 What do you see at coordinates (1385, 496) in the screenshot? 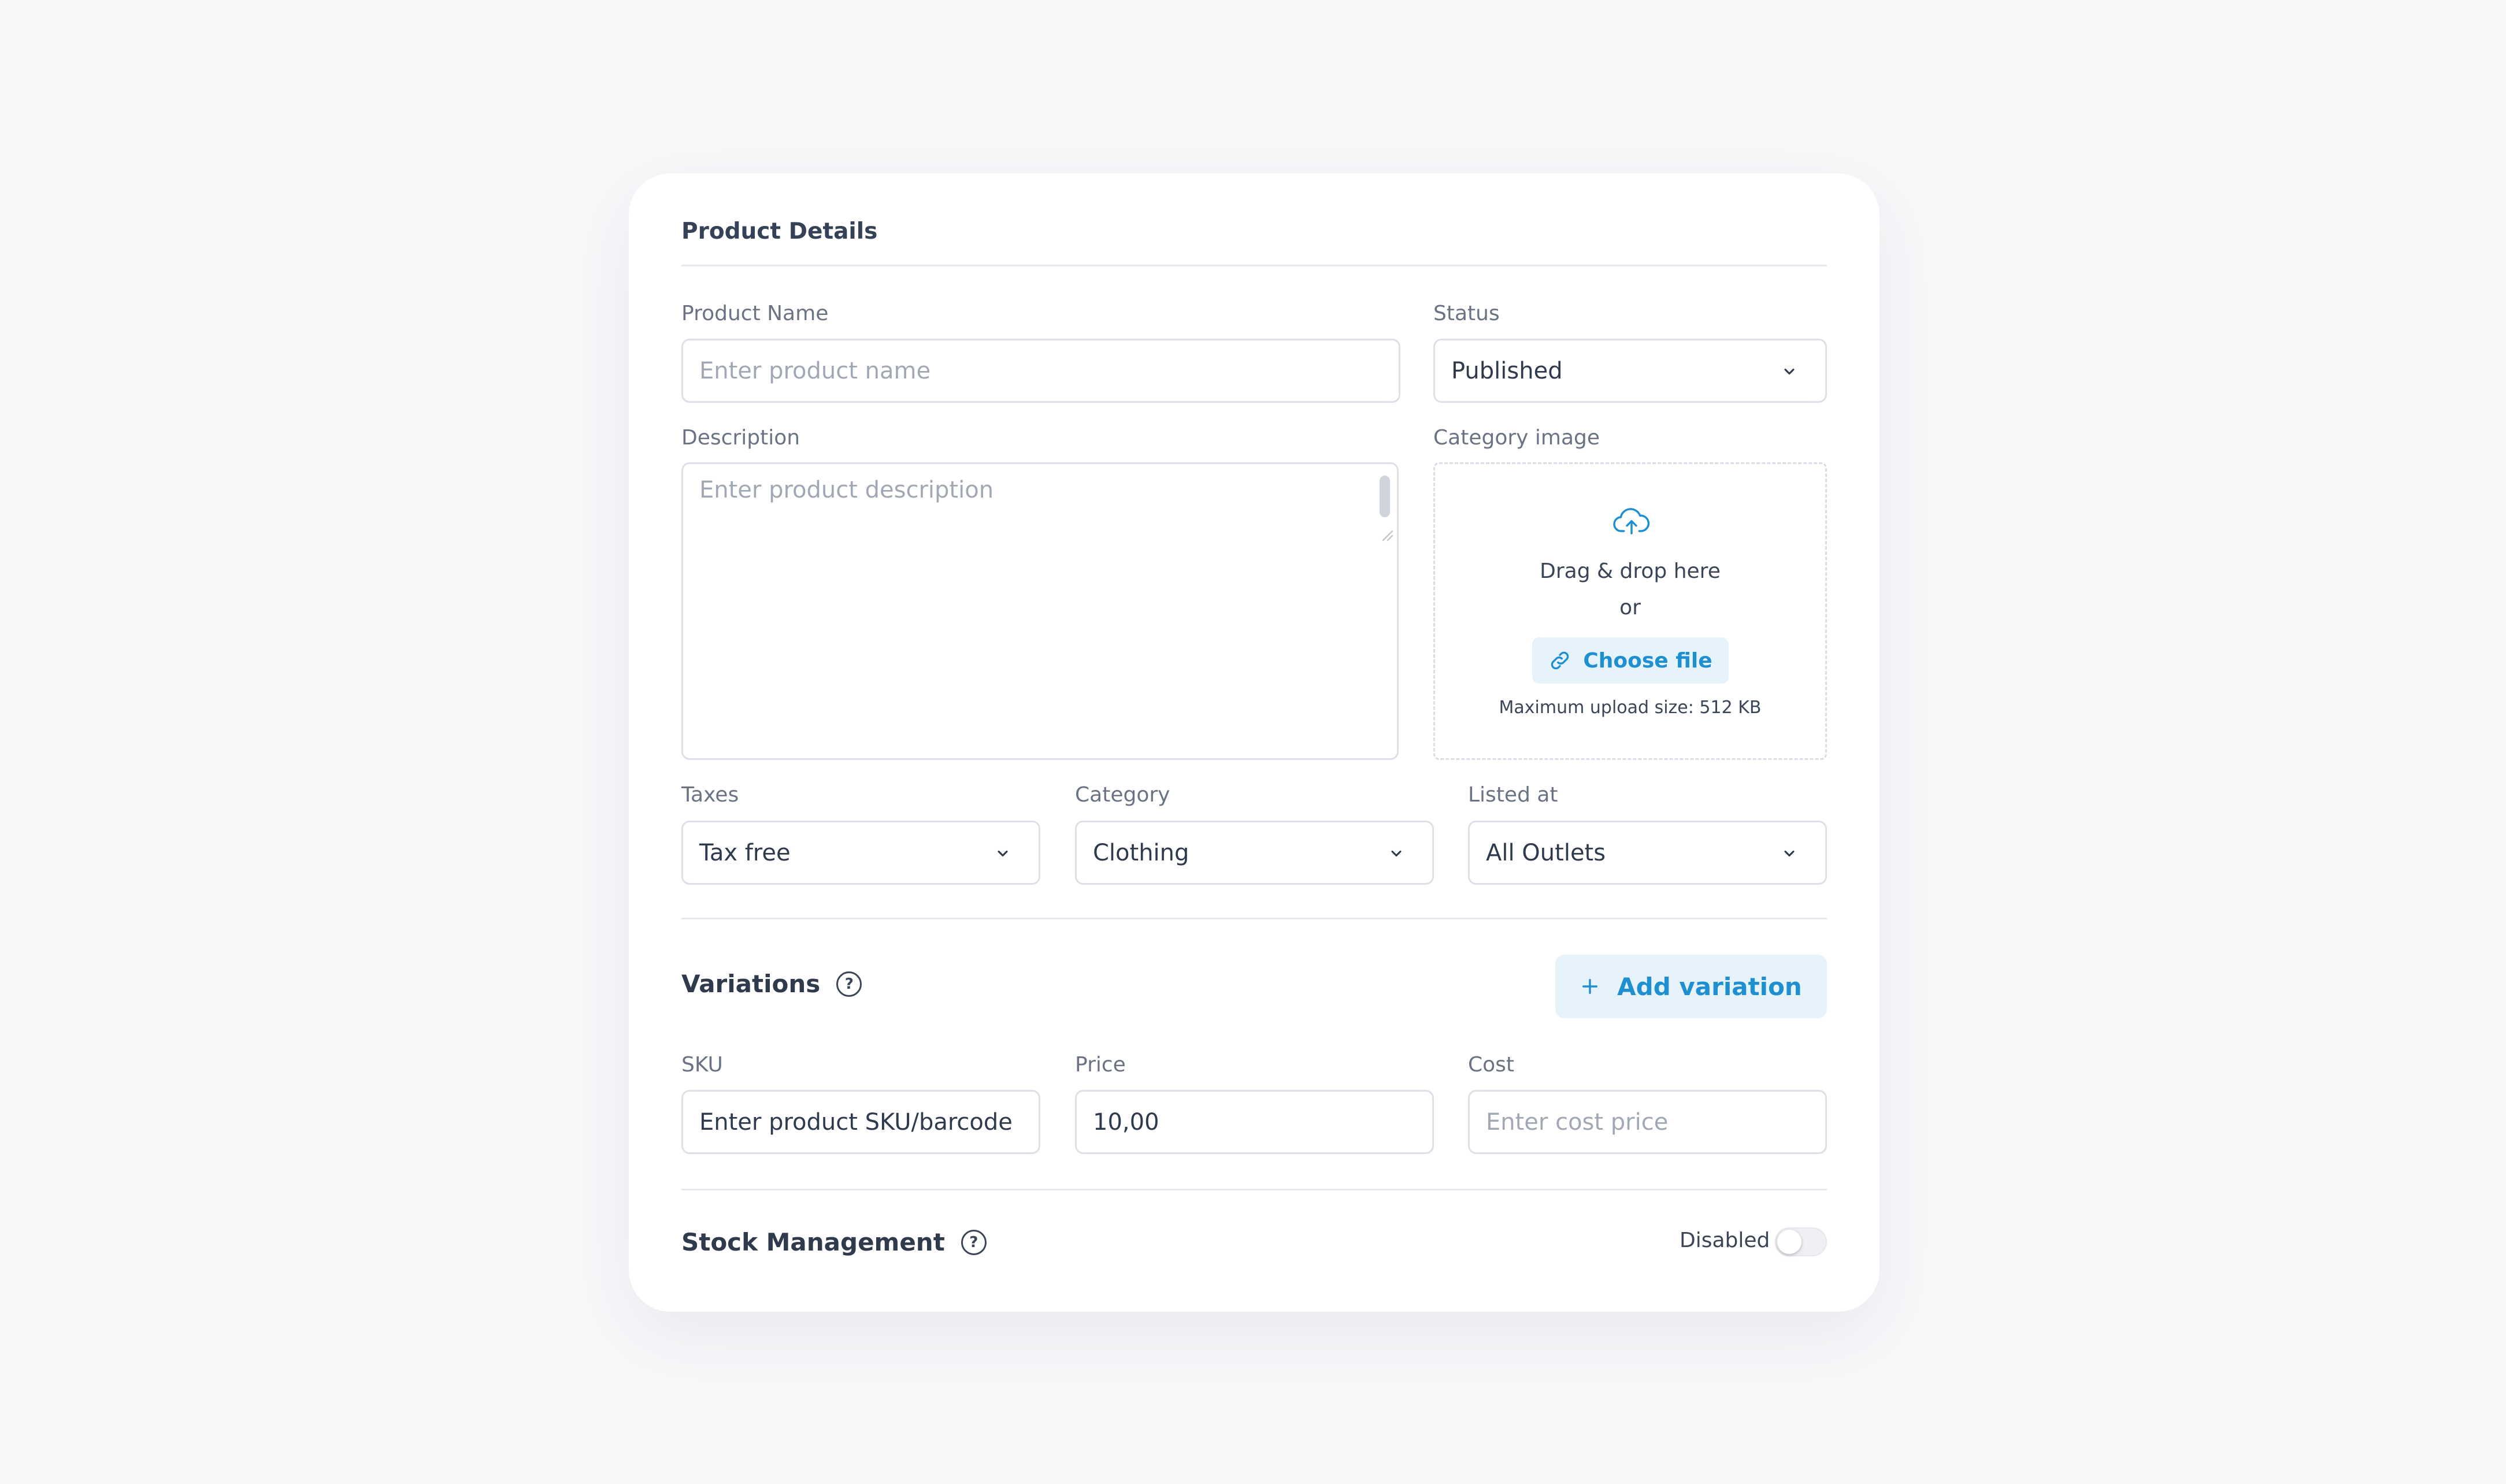
I see `description-scrollbar` at bounding box center [1385, 496].